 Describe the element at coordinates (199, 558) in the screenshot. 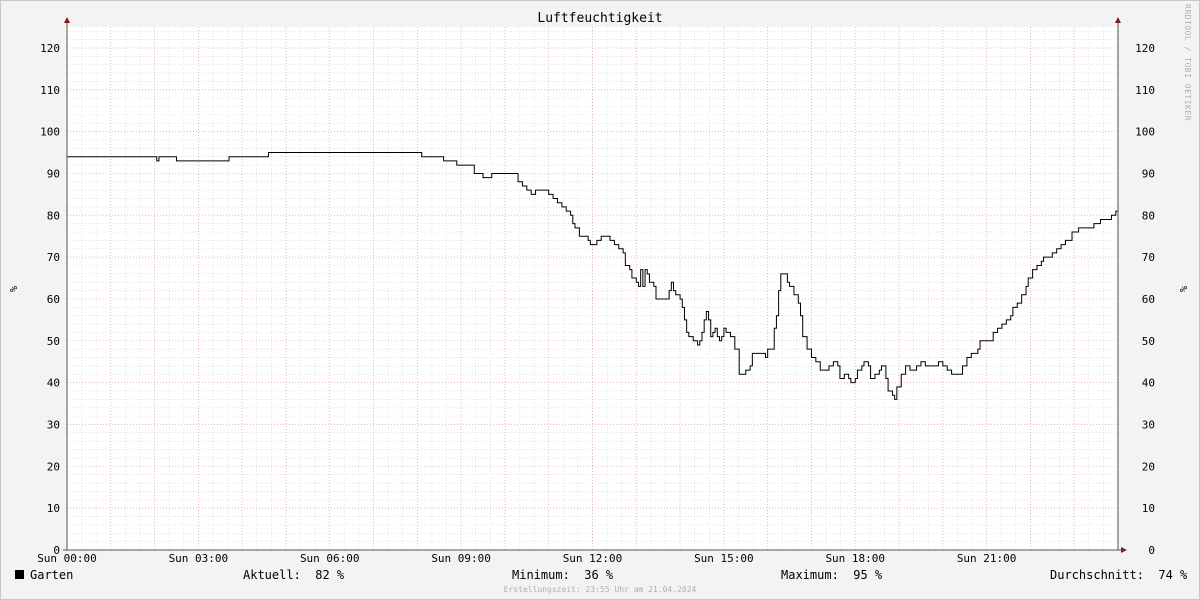

I see `x-tick-label: Sun 03:00` at that location.